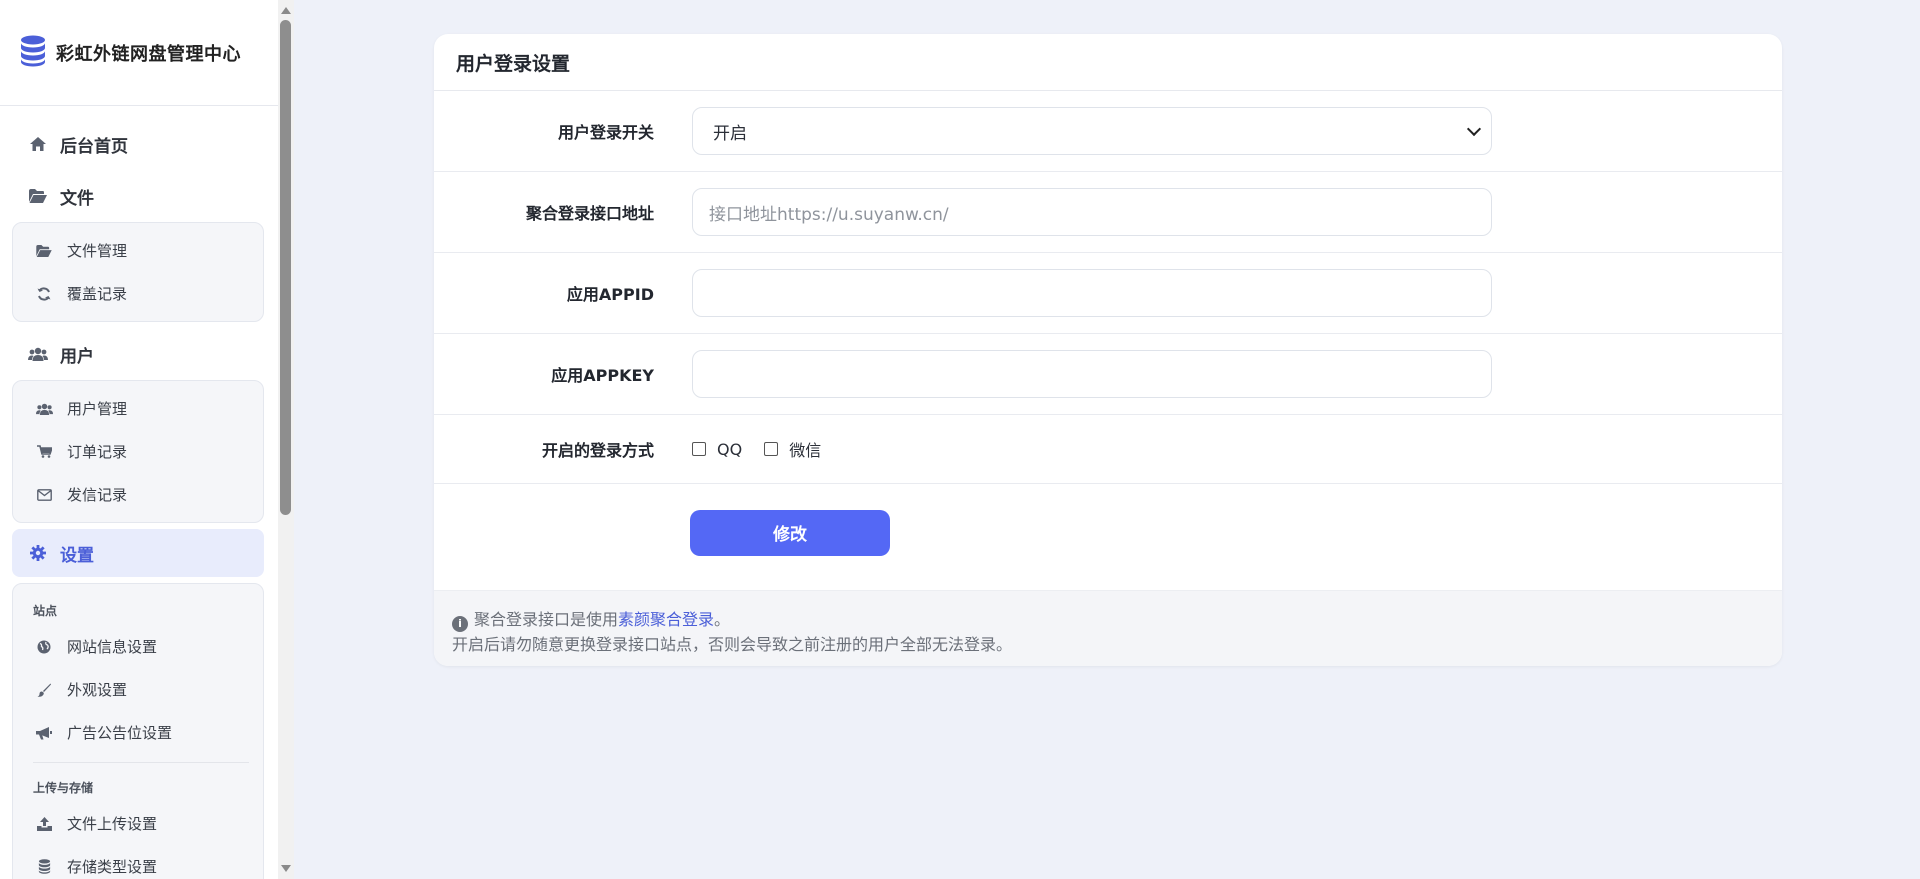 The width and height of the screenshot is (1920, 879). I want to click on home-icon, so click(38, 144).